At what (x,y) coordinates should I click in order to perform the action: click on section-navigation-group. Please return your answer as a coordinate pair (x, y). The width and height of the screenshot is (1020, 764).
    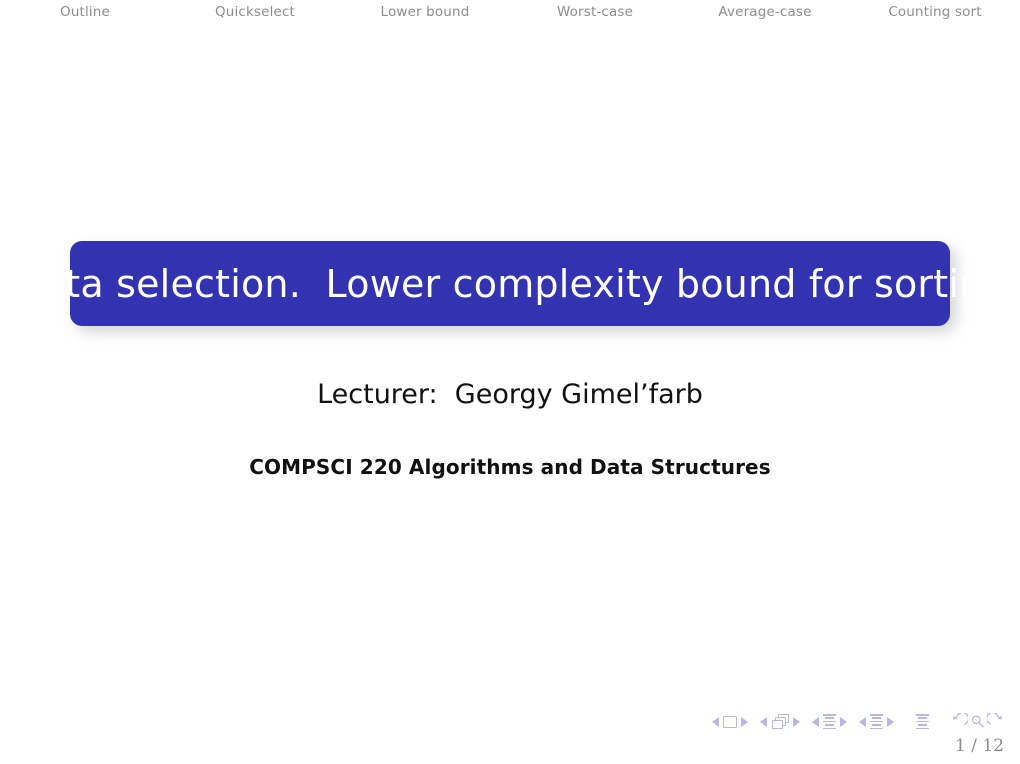
    Looking at the image, I should click on (876, 722).